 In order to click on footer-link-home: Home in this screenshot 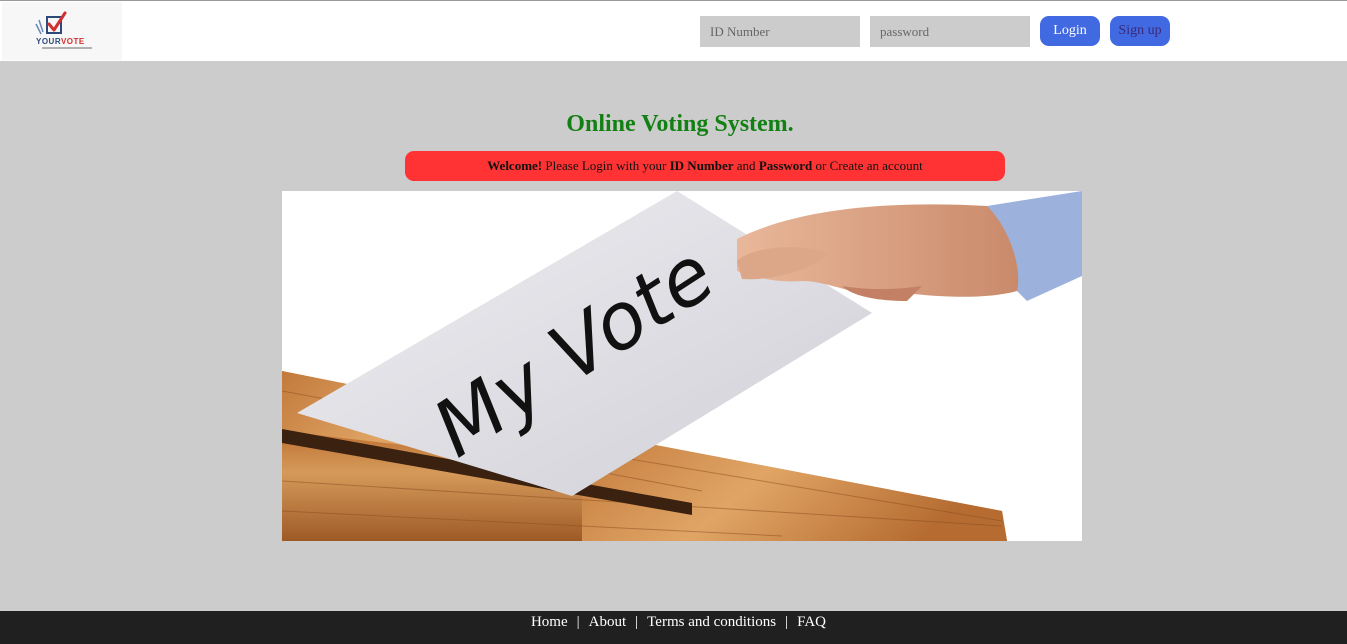, I will do `click(549, 622)`.